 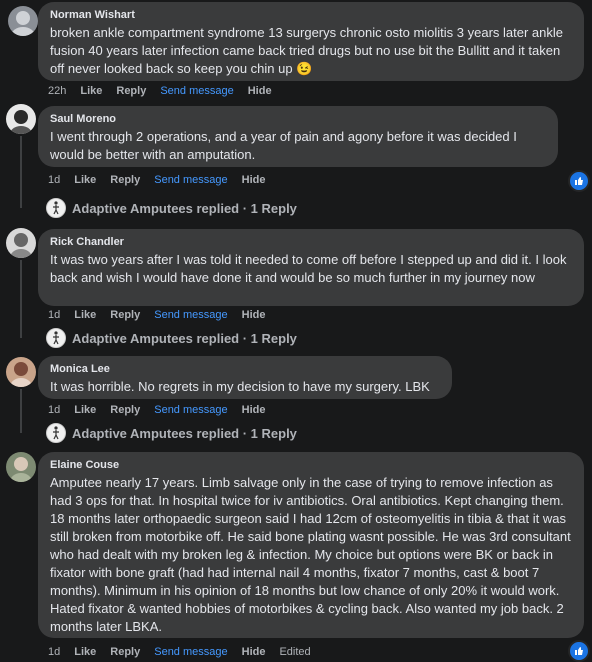 I want to click on comment-actions: 22h Like Reply Send message Hide, so click(x=167, y=91).